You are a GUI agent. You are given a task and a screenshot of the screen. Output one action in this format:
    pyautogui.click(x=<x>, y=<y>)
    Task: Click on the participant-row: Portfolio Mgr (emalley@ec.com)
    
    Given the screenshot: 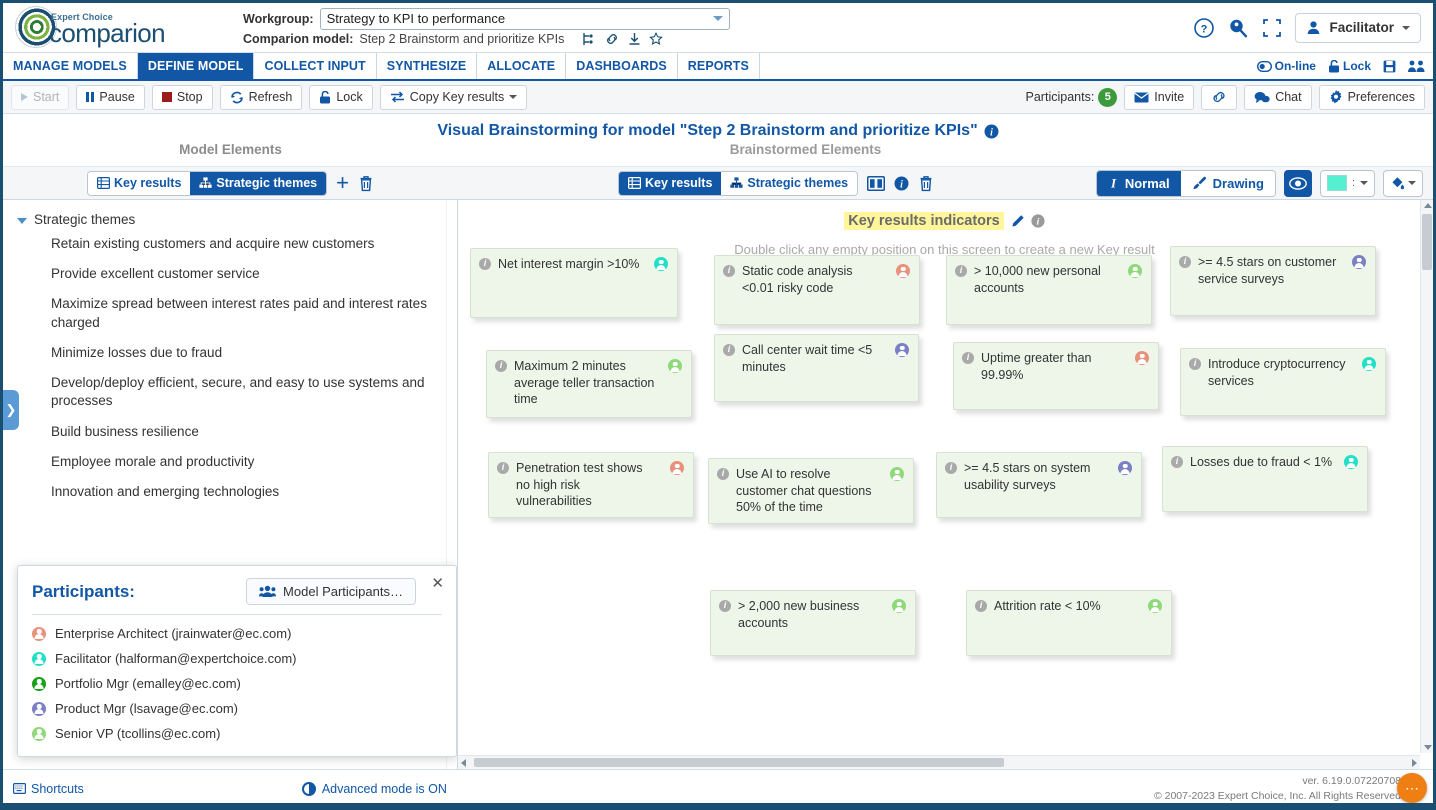 What is the action you would take?
    pyautogui.click(x=237, y=683)
    